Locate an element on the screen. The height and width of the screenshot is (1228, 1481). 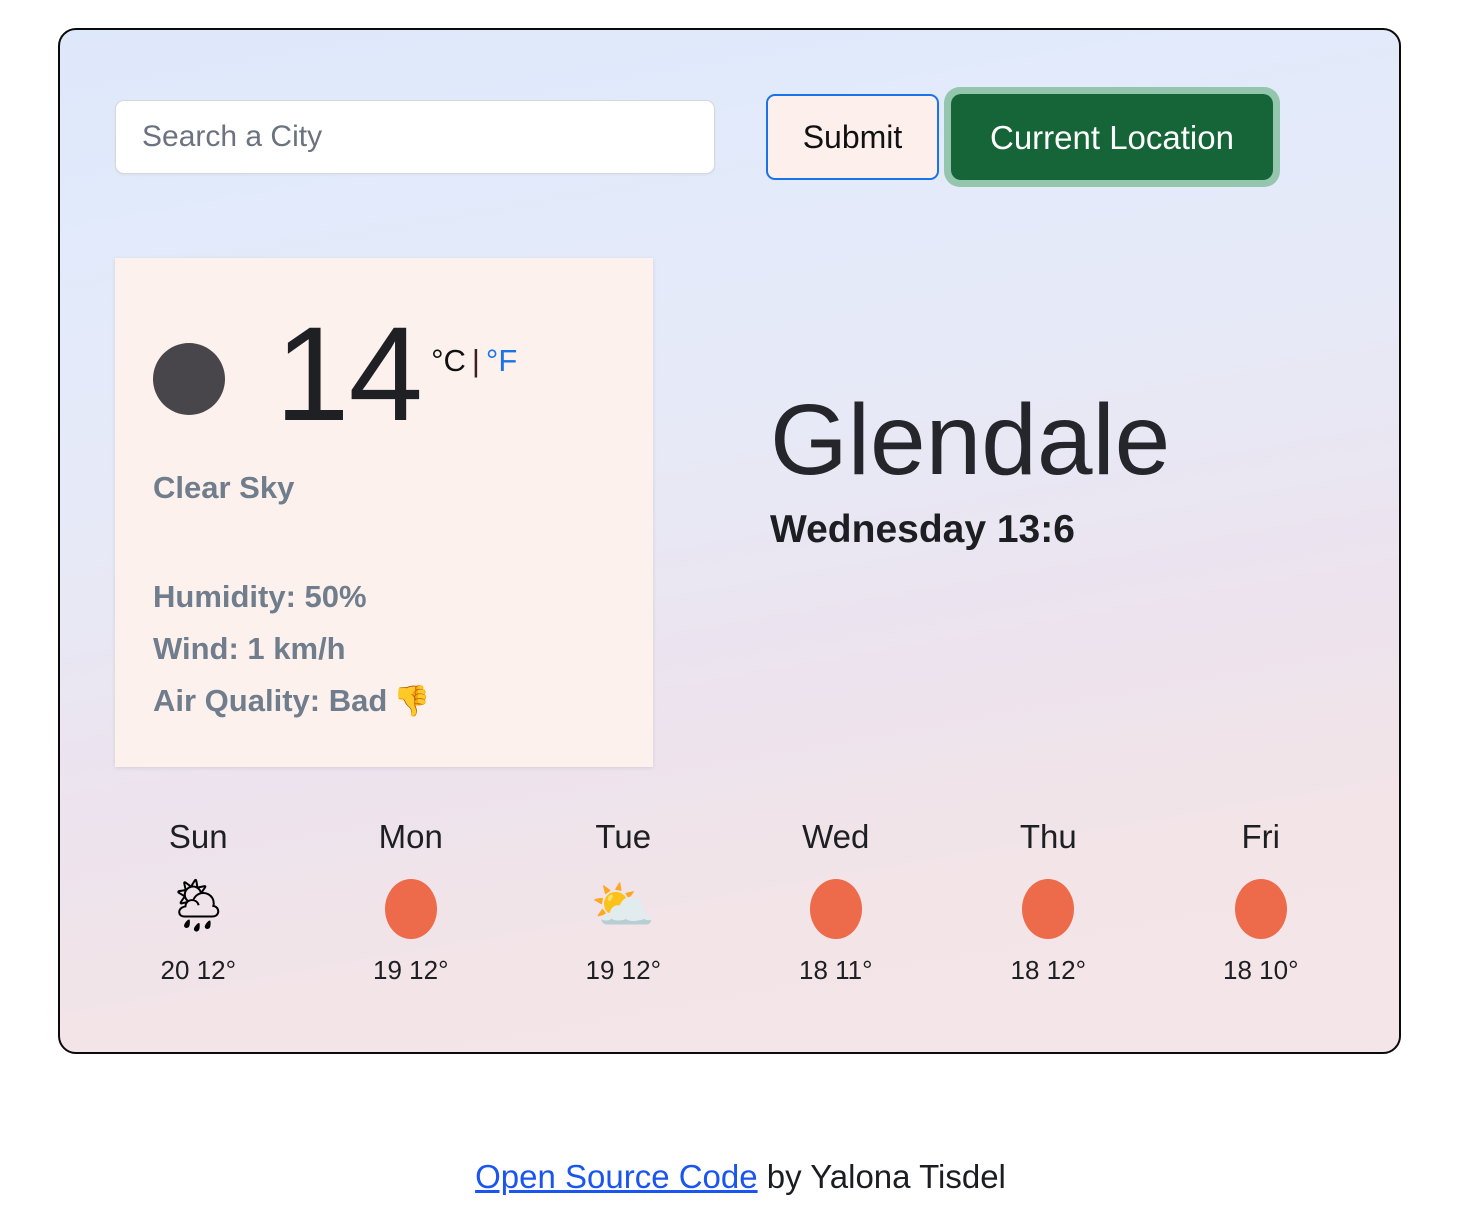
temperature-row: 14 °C | °F is located at coordinates (335, 374).